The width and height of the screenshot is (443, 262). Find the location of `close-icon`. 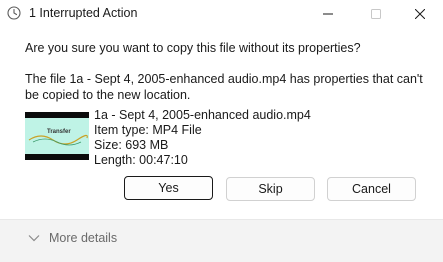

close-icon is located at coordinates (420, 14).